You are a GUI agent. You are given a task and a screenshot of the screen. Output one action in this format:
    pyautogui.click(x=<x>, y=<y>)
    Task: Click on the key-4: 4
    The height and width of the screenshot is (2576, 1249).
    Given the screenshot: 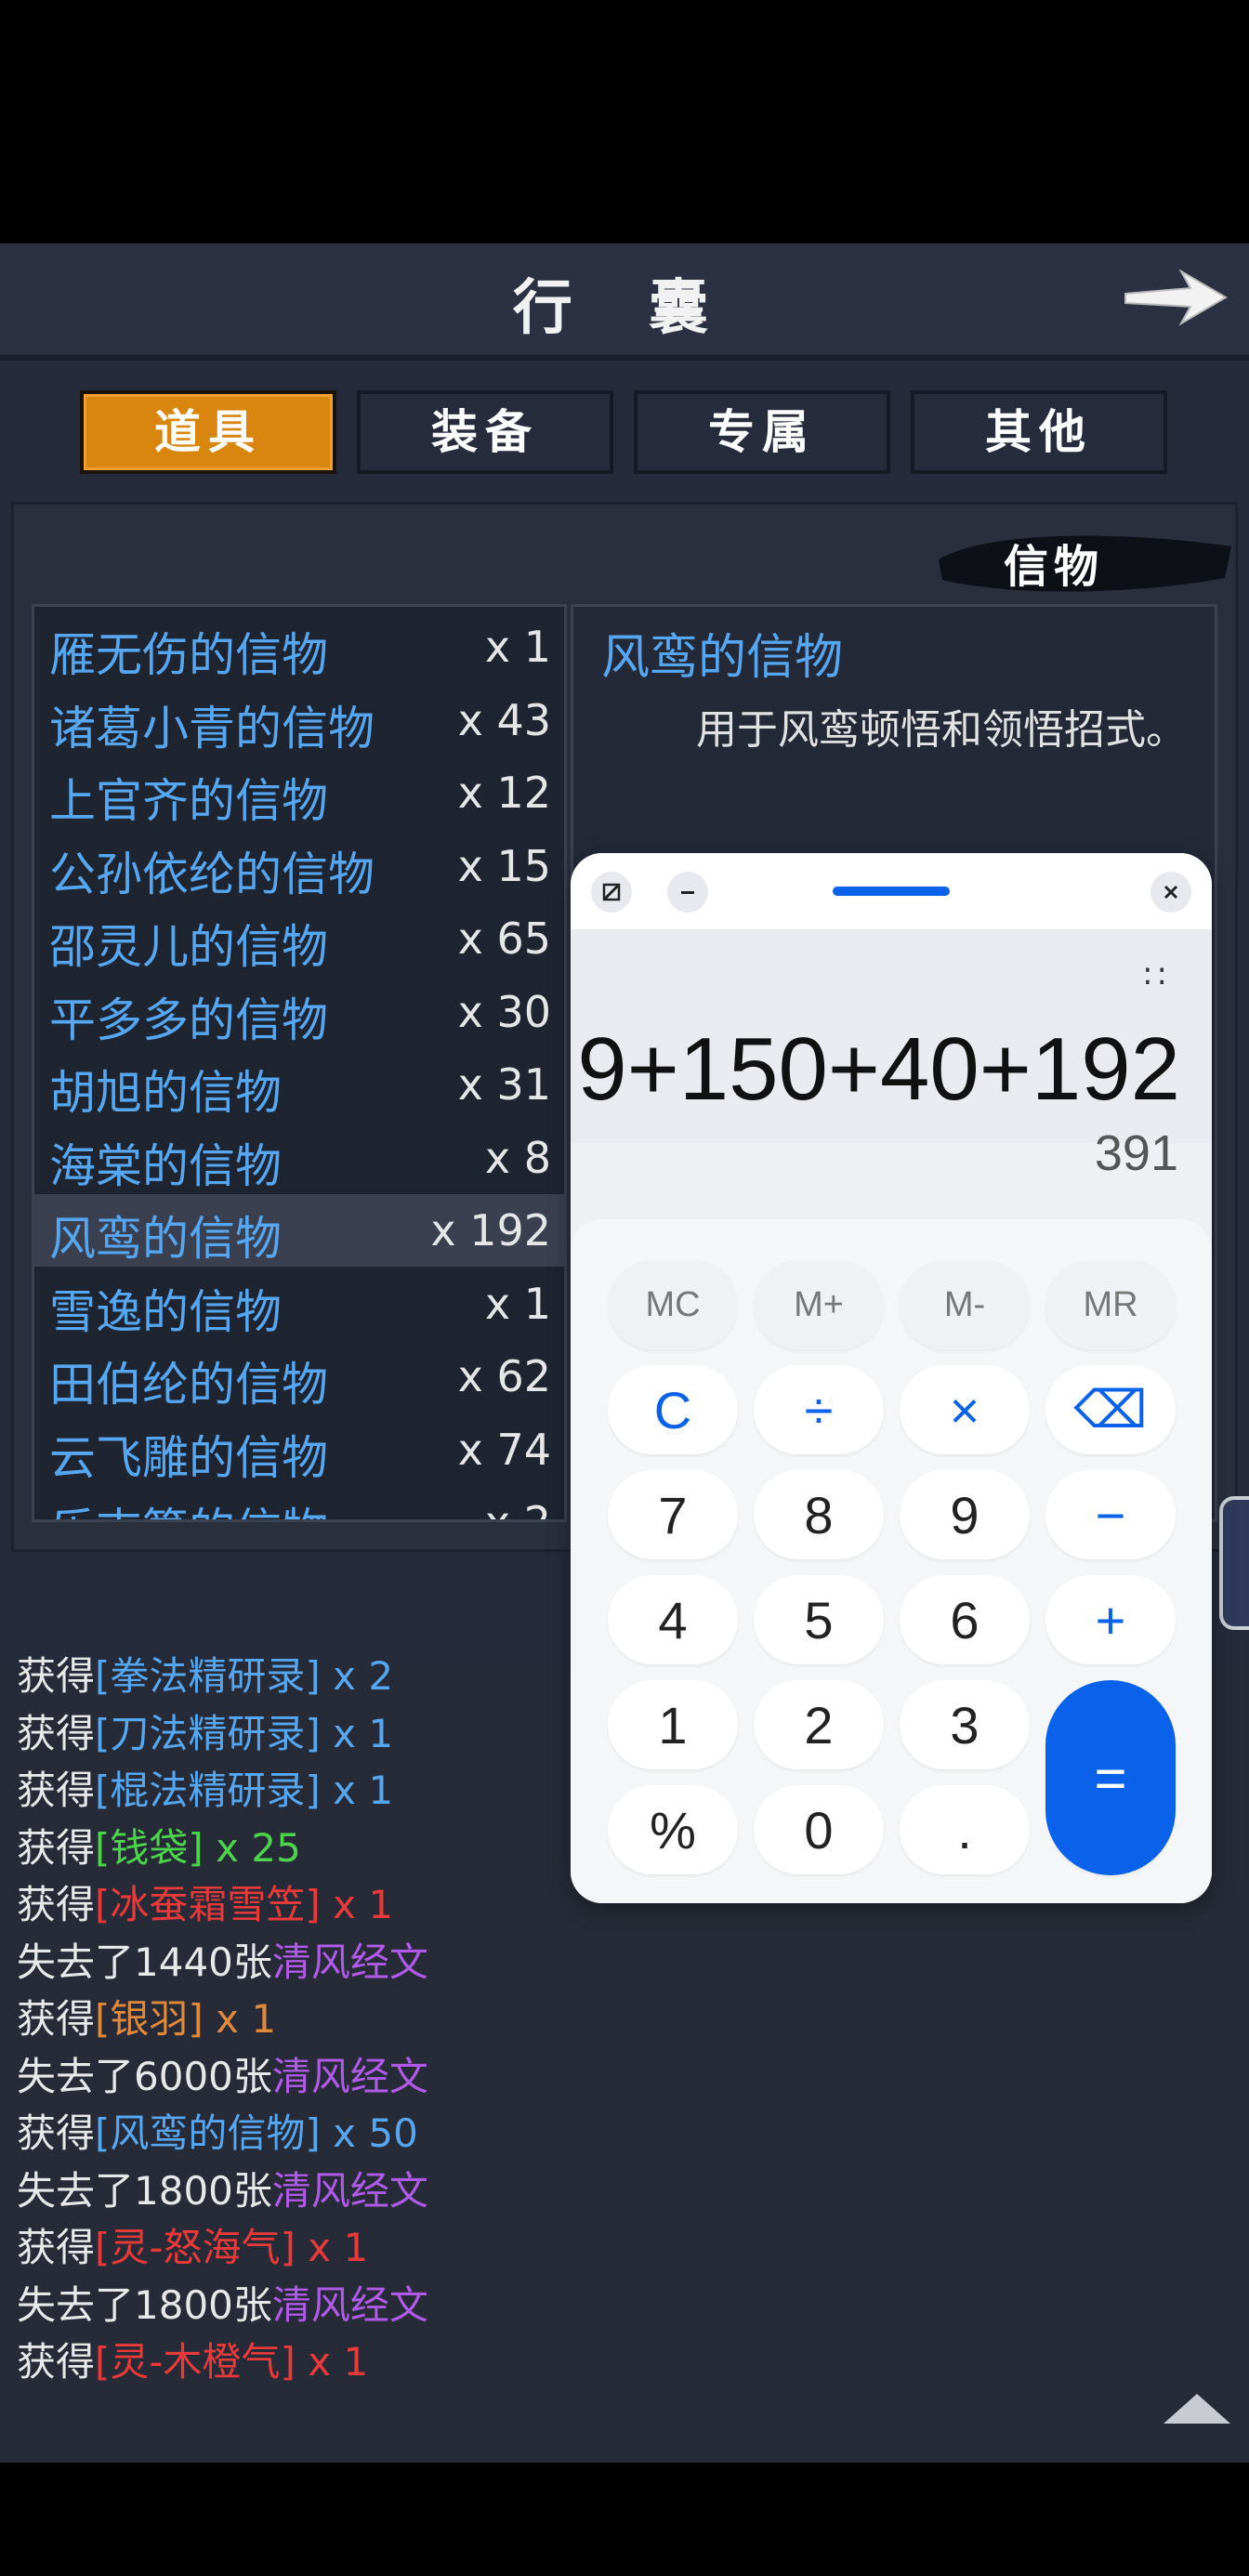 What is the action you would take?
    pyautogui.click(x=673, y=1619)
    